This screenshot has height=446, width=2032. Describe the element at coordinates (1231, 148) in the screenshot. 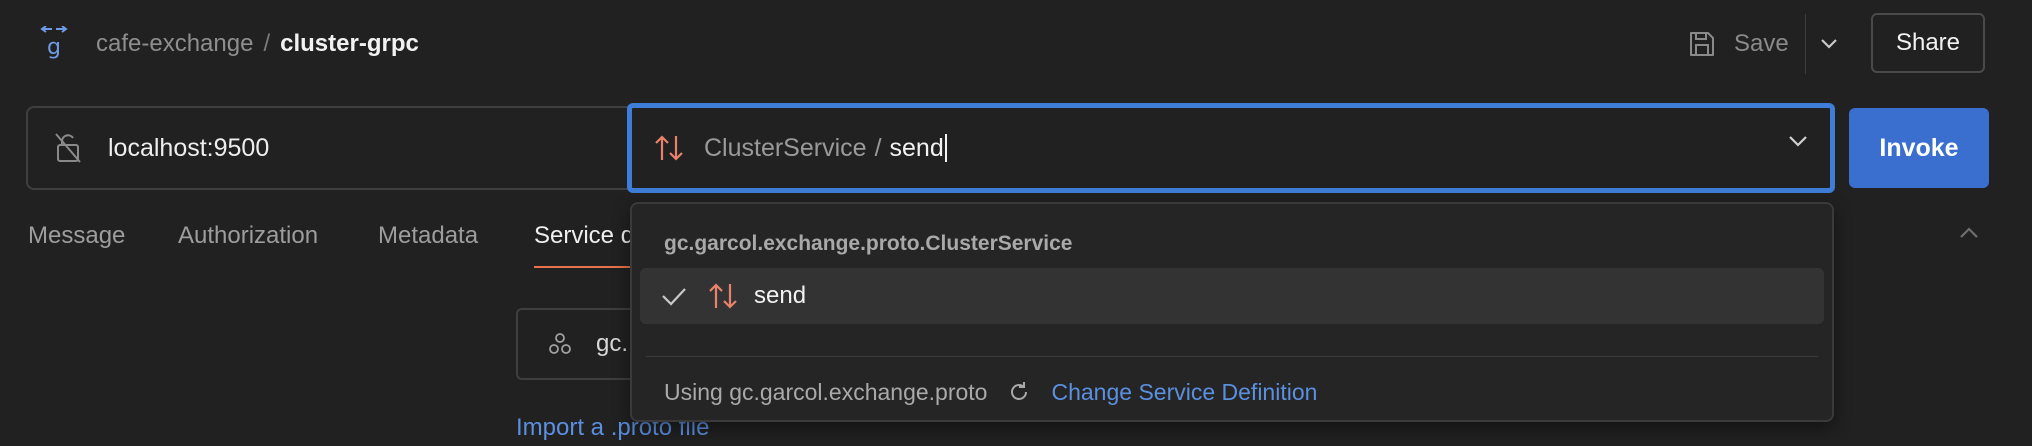

I see `method-selector-input: ClusterService / send` at that location.